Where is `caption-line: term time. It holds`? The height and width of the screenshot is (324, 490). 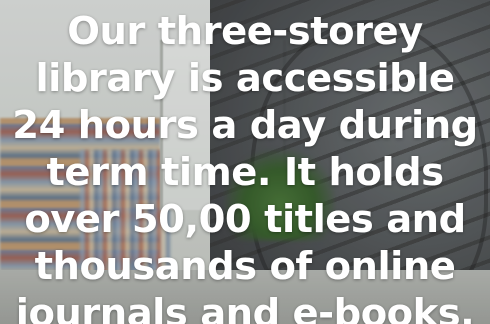
caption-line: term time. It holds is located at coordinates (245, 172).